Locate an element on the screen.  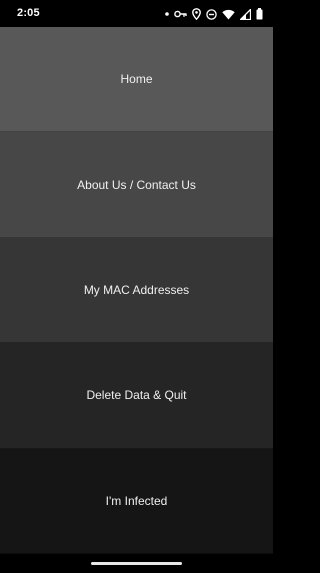
status-icons is located at coordinates (214, 14).